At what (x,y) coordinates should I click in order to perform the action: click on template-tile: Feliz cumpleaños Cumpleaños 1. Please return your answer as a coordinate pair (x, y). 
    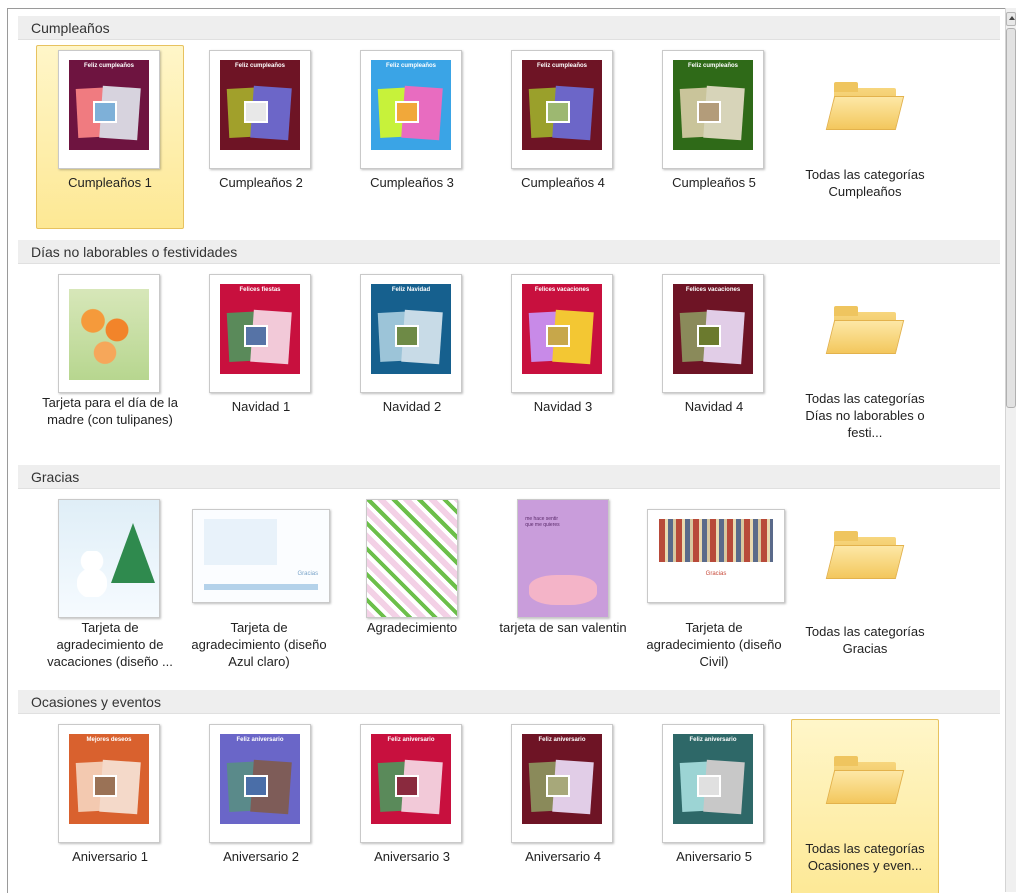
    Looking at the image, I should click on (110, 137).